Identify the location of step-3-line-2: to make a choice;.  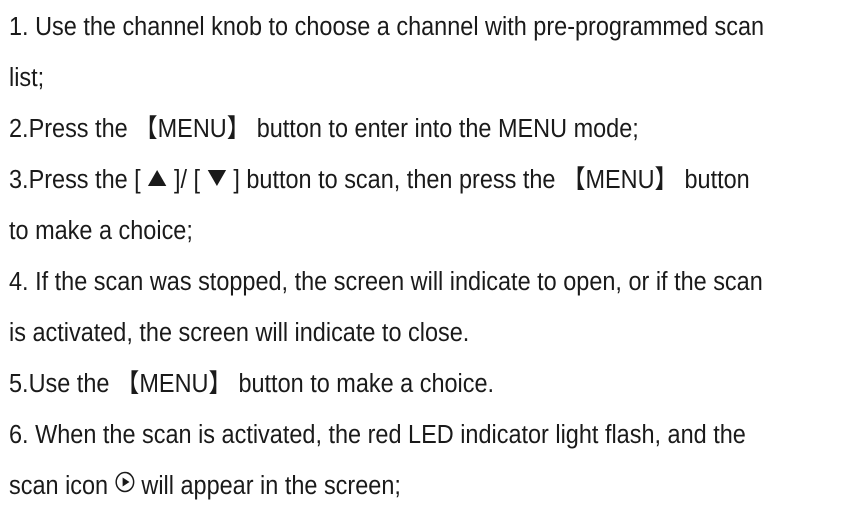
(101, 231).